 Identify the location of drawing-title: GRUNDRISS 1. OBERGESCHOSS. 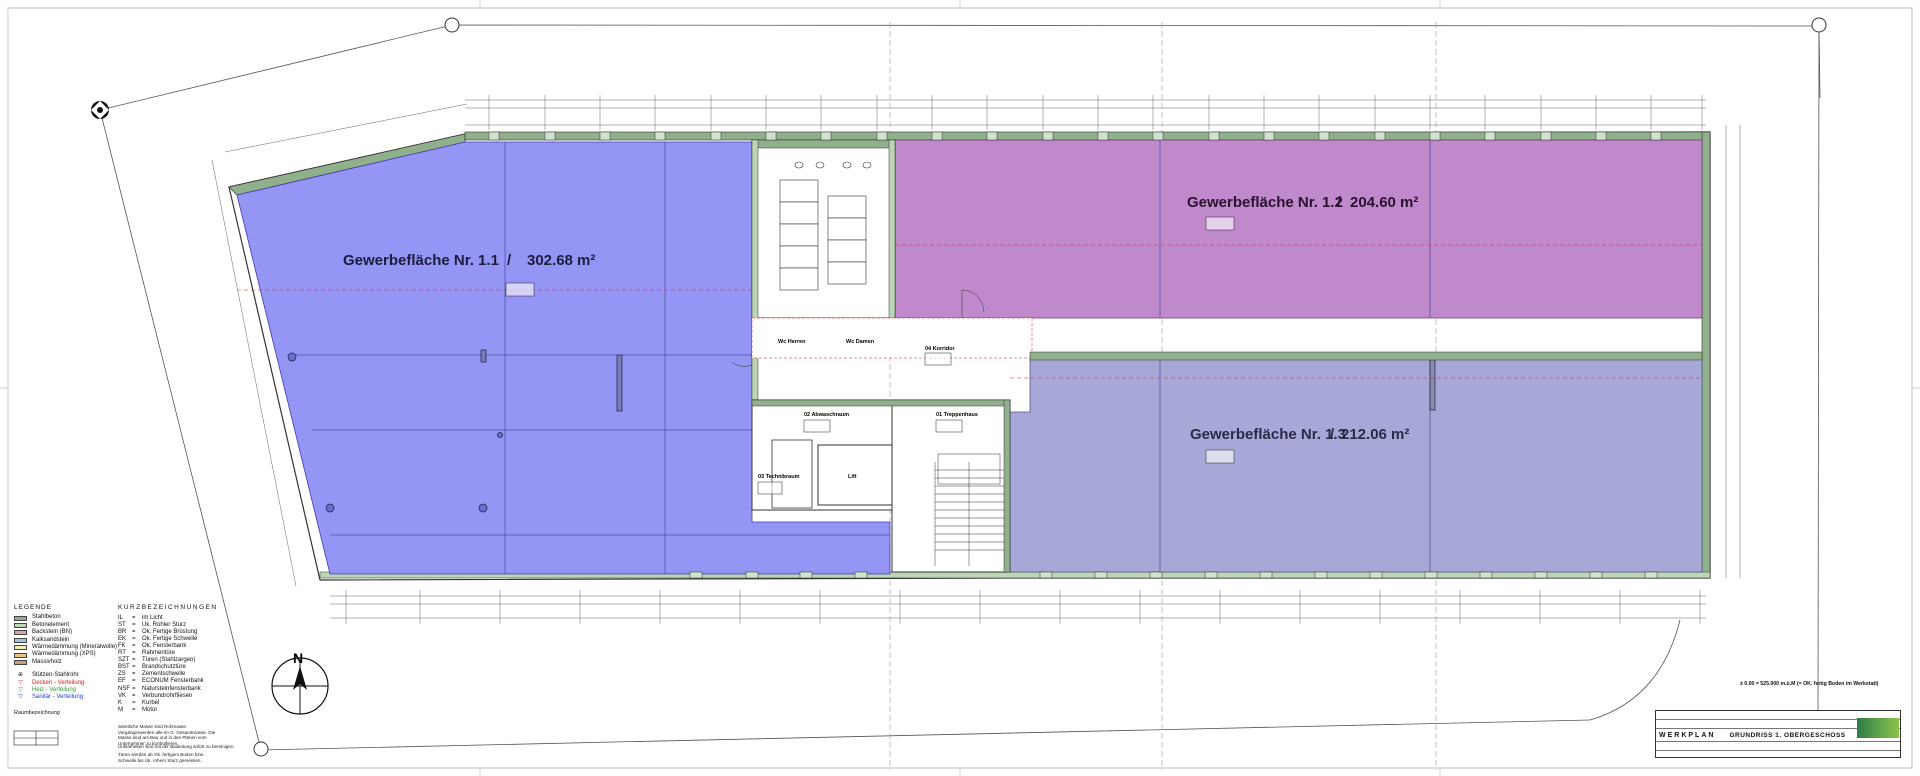
(1787, 735).